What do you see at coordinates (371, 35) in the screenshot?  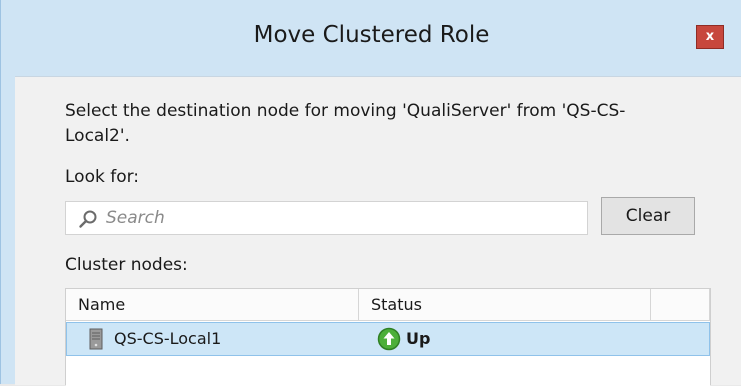 I see `window-title: Move Clustered Role` at bounding box center [371, 35].